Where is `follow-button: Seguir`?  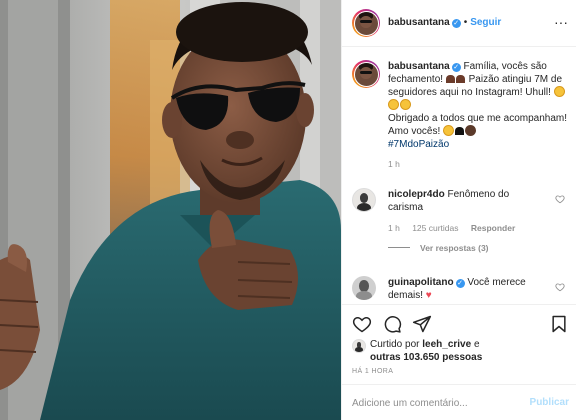 follow-button: Seguir is located at coordinates (485, 22).